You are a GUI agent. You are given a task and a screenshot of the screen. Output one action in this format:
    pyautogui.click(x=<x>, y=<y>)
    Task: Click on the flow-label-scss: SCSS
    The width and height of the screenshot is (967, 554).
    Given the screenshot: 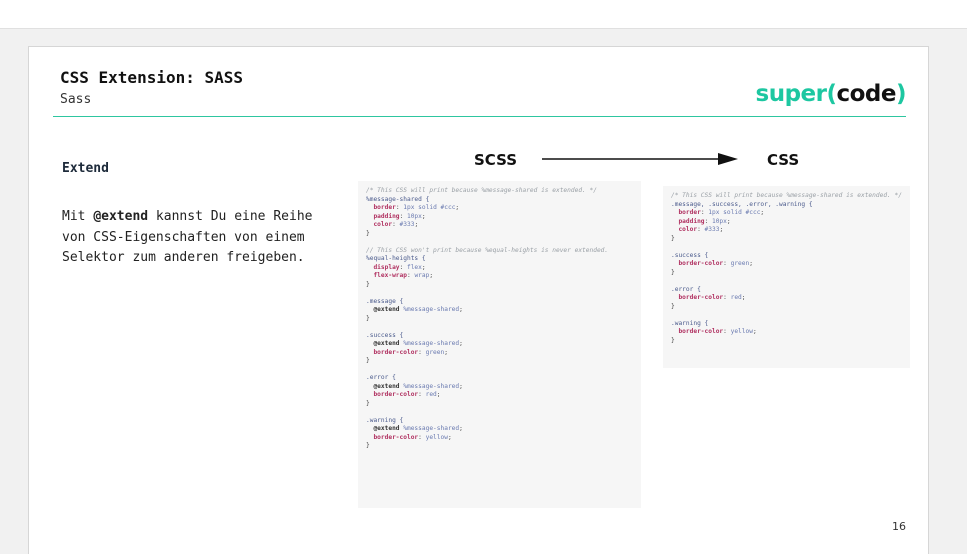 What is the action you would take?
    pyautogui.click(x=496, y=160)
    